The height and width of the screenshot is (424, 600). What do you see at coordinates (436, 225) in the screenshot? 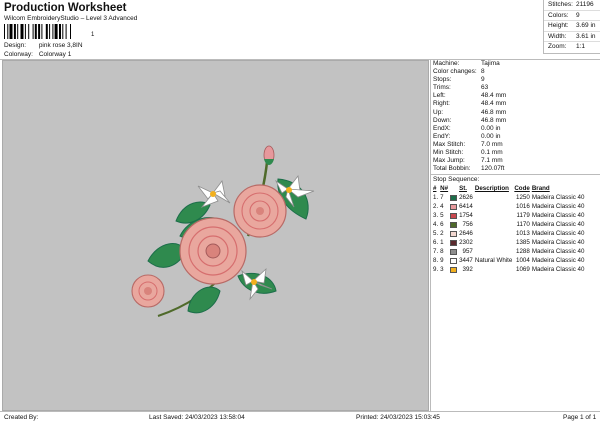
I see `row-index: 4.` at bounding box center [436, 225].